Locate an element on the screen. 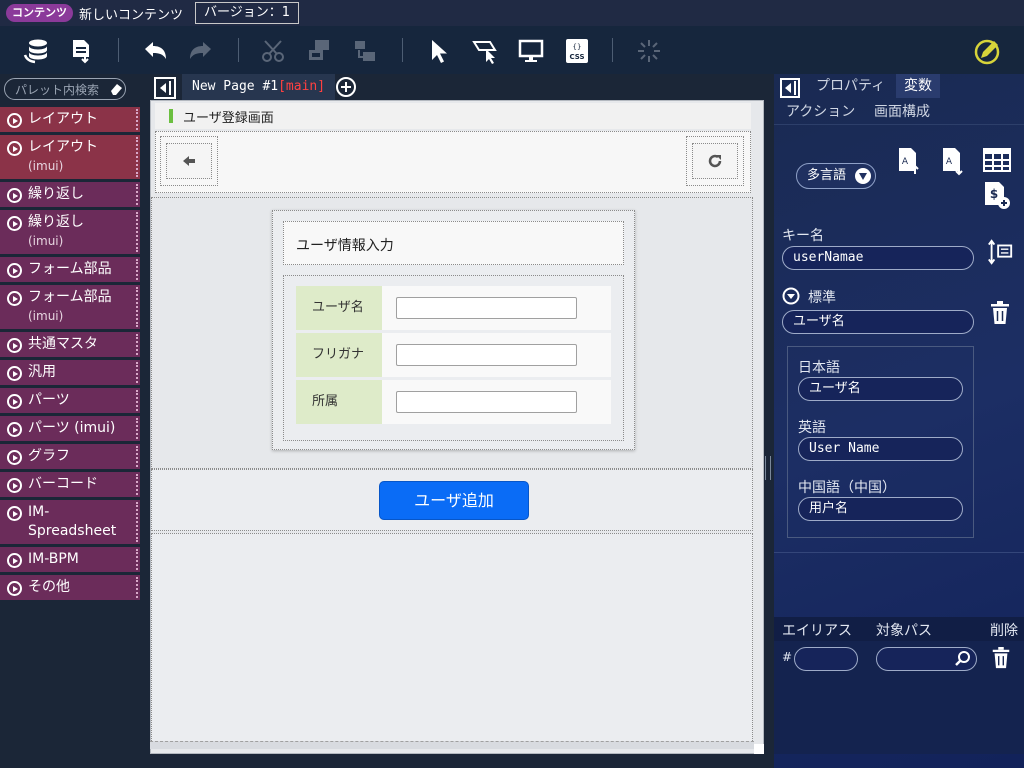 This screenshot has height=768, width=1024. cut-icon is located at coordinates (273, 51).